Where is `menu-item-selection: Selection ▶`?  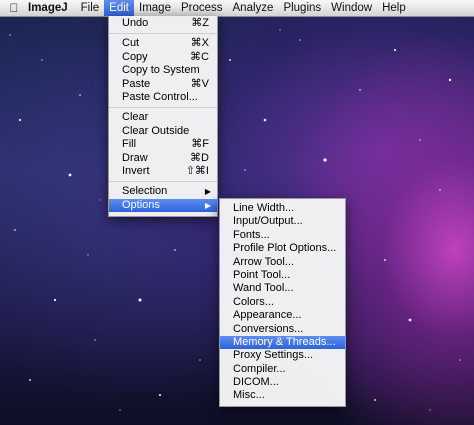 menu-item-selection: Selection ▶ is located at coordinates (163, 191).